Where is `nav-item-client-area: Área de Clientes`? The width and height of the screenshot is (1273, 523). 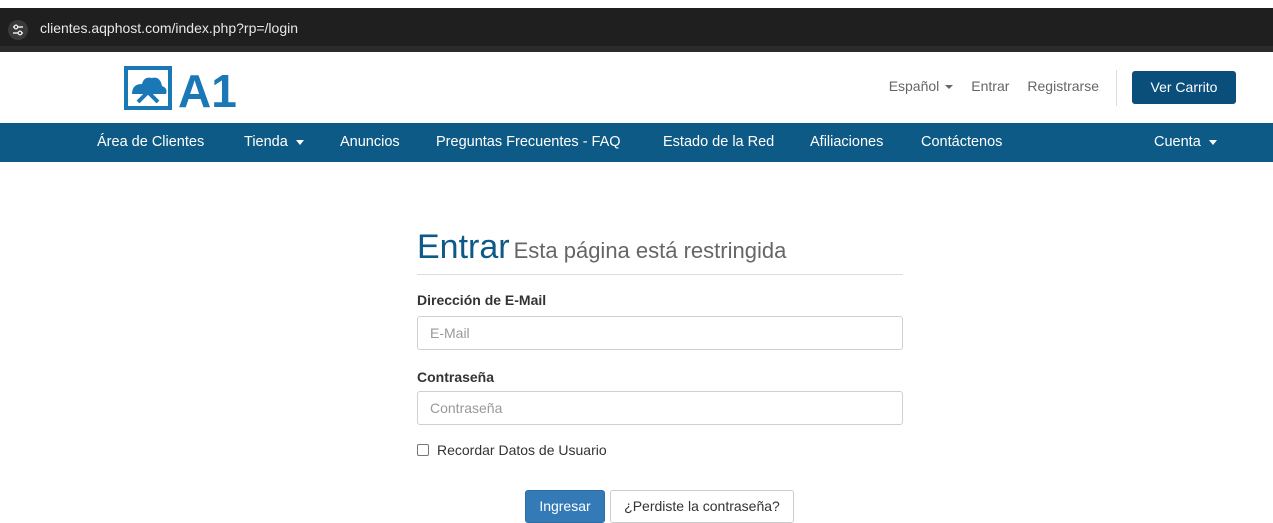 nav-item-client-area: Área de Clientes is located at coordinates (150, 142).